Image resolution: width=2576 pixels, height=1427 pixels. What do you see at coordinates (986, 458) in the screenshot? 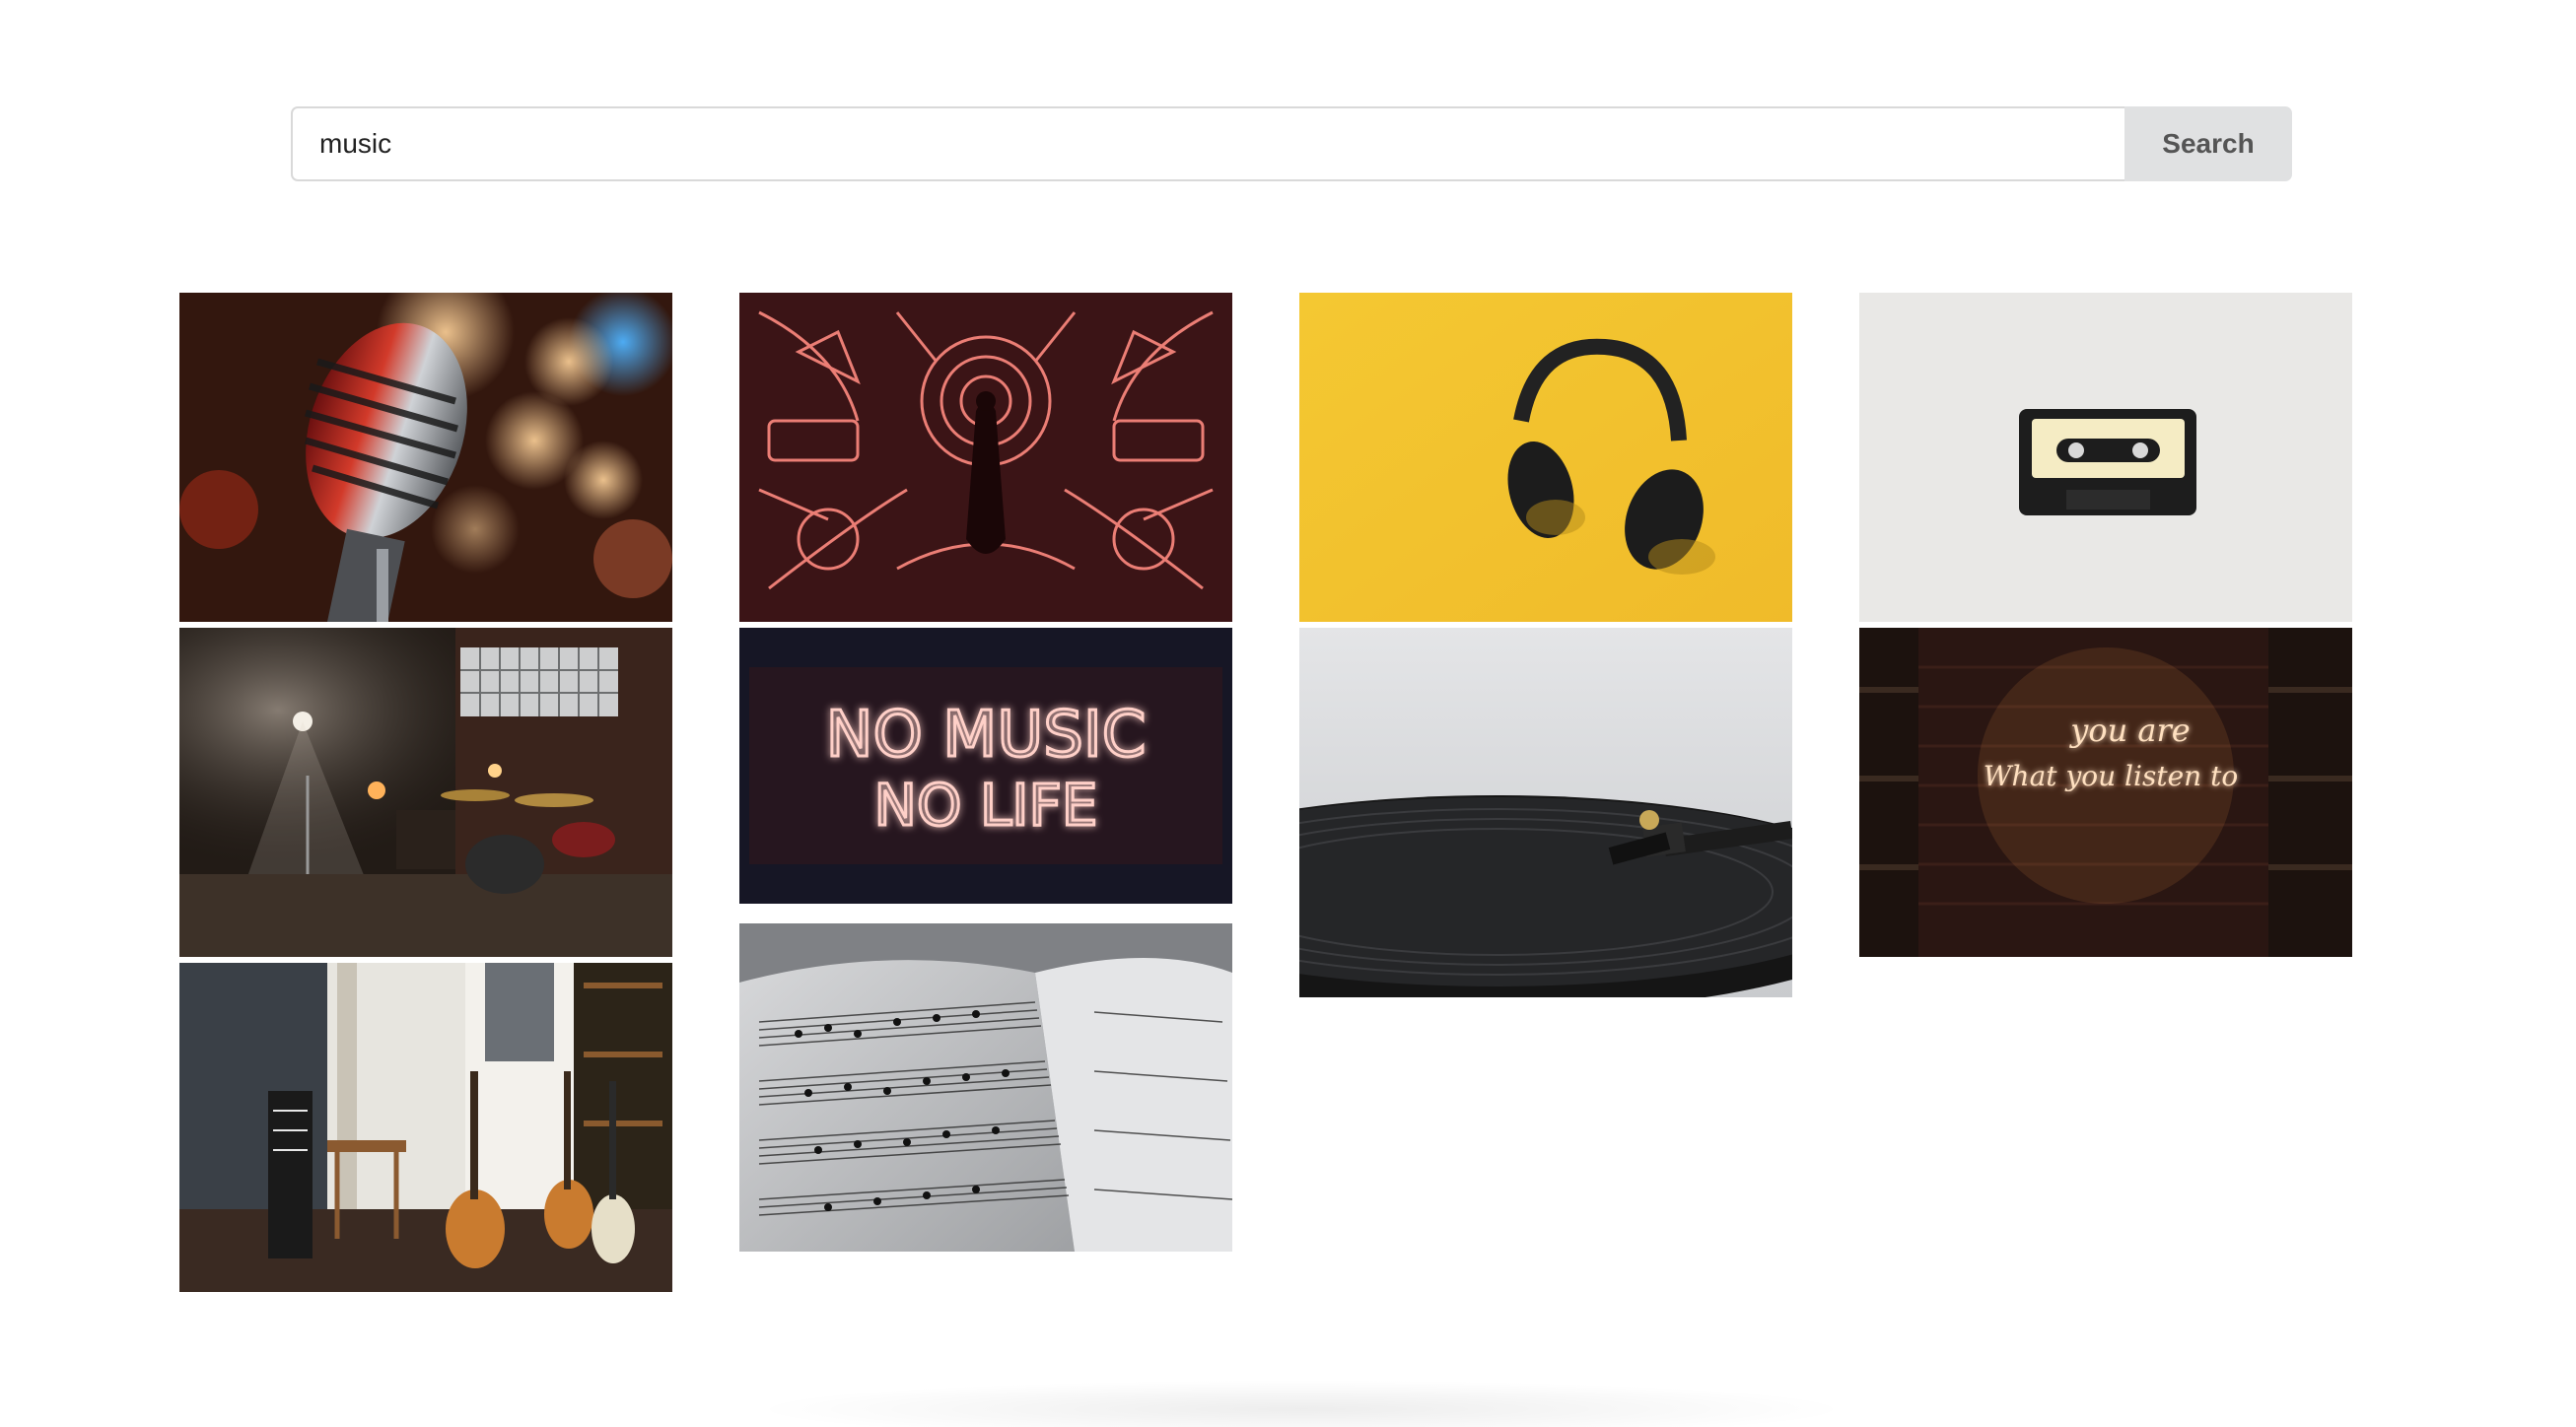
I see `gallery-image-neon-instruments` at bounding box center [986, 458].